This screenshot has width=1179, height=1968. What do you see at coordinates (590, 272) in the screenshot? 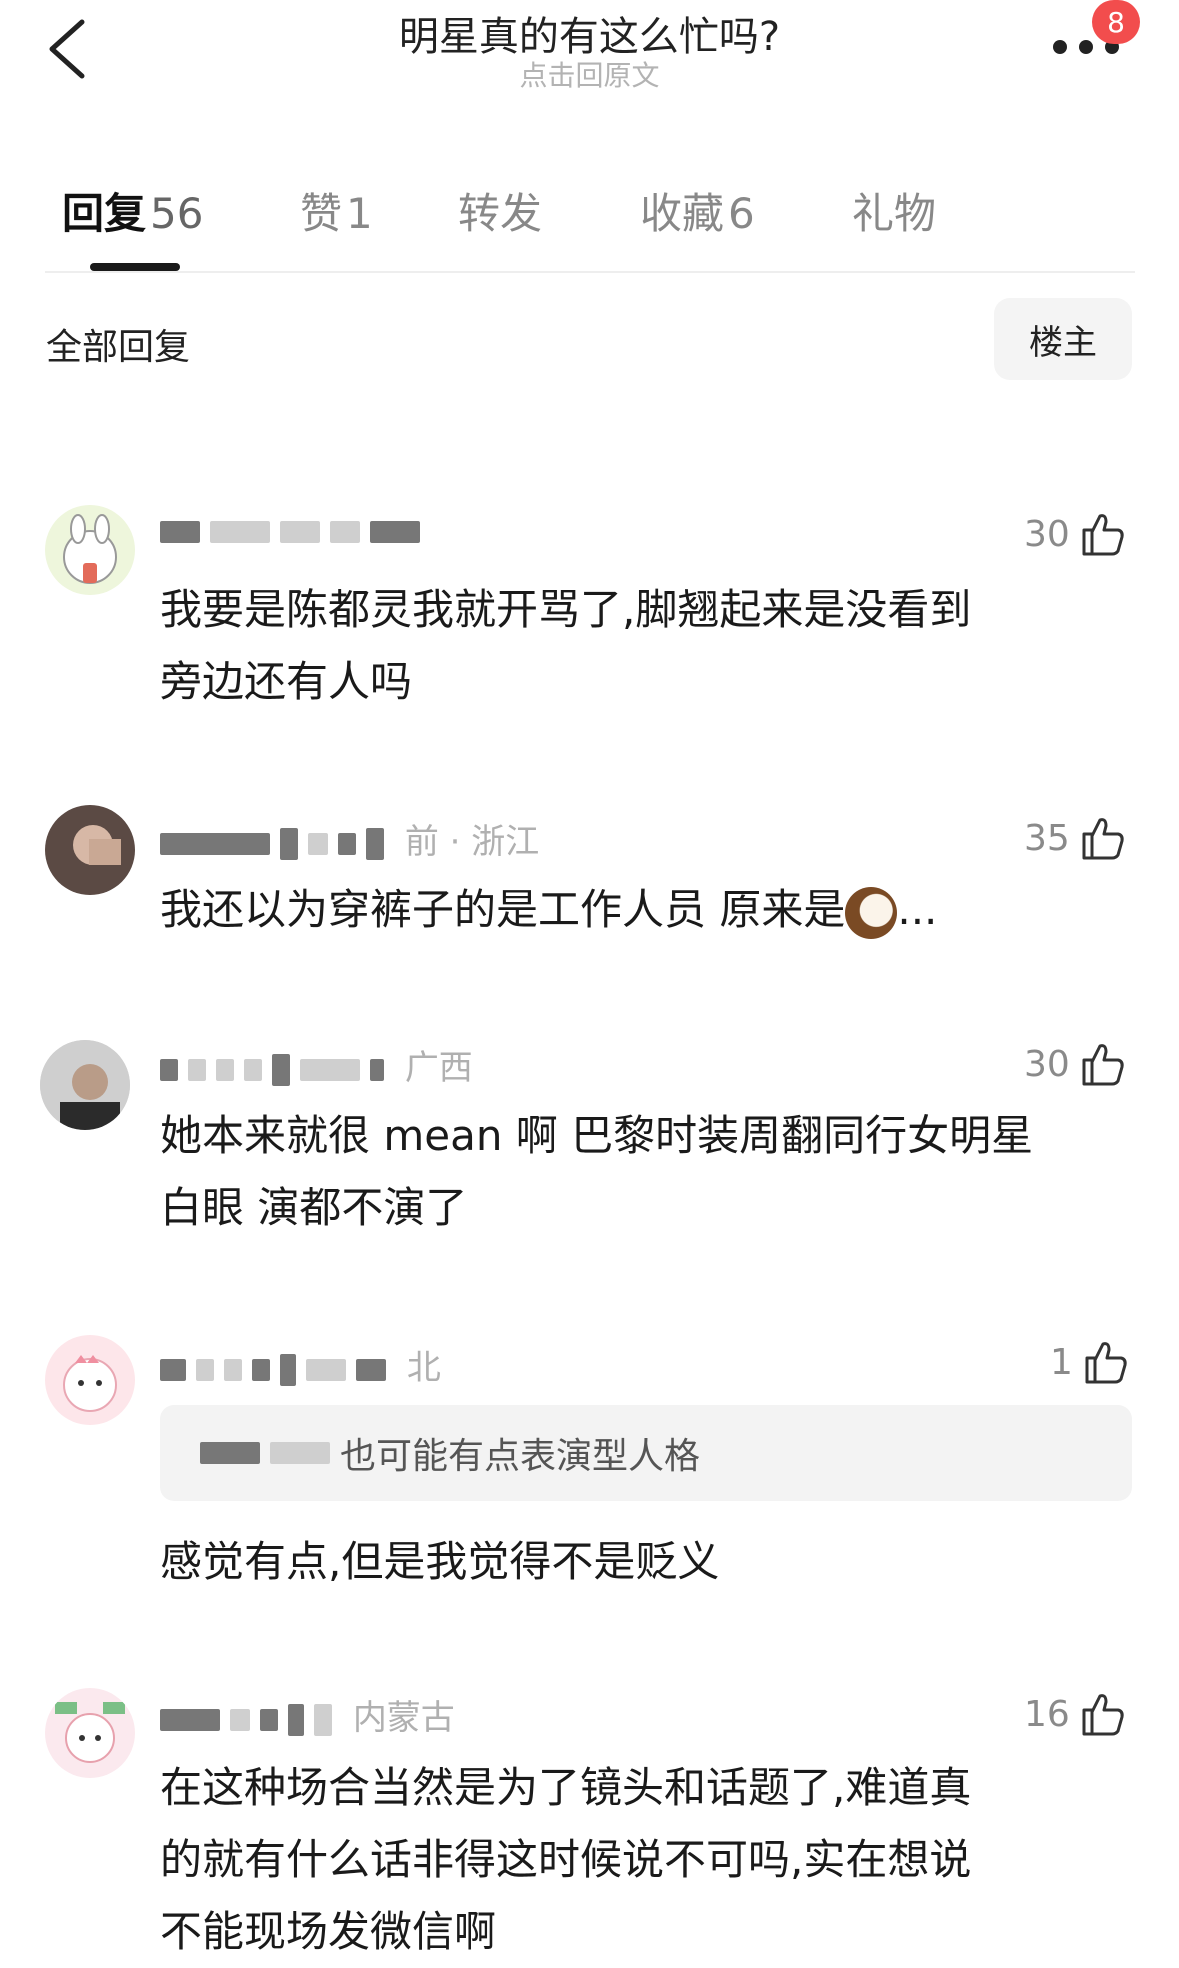
I see `tabs-divider` at bounding box center [590, 272].